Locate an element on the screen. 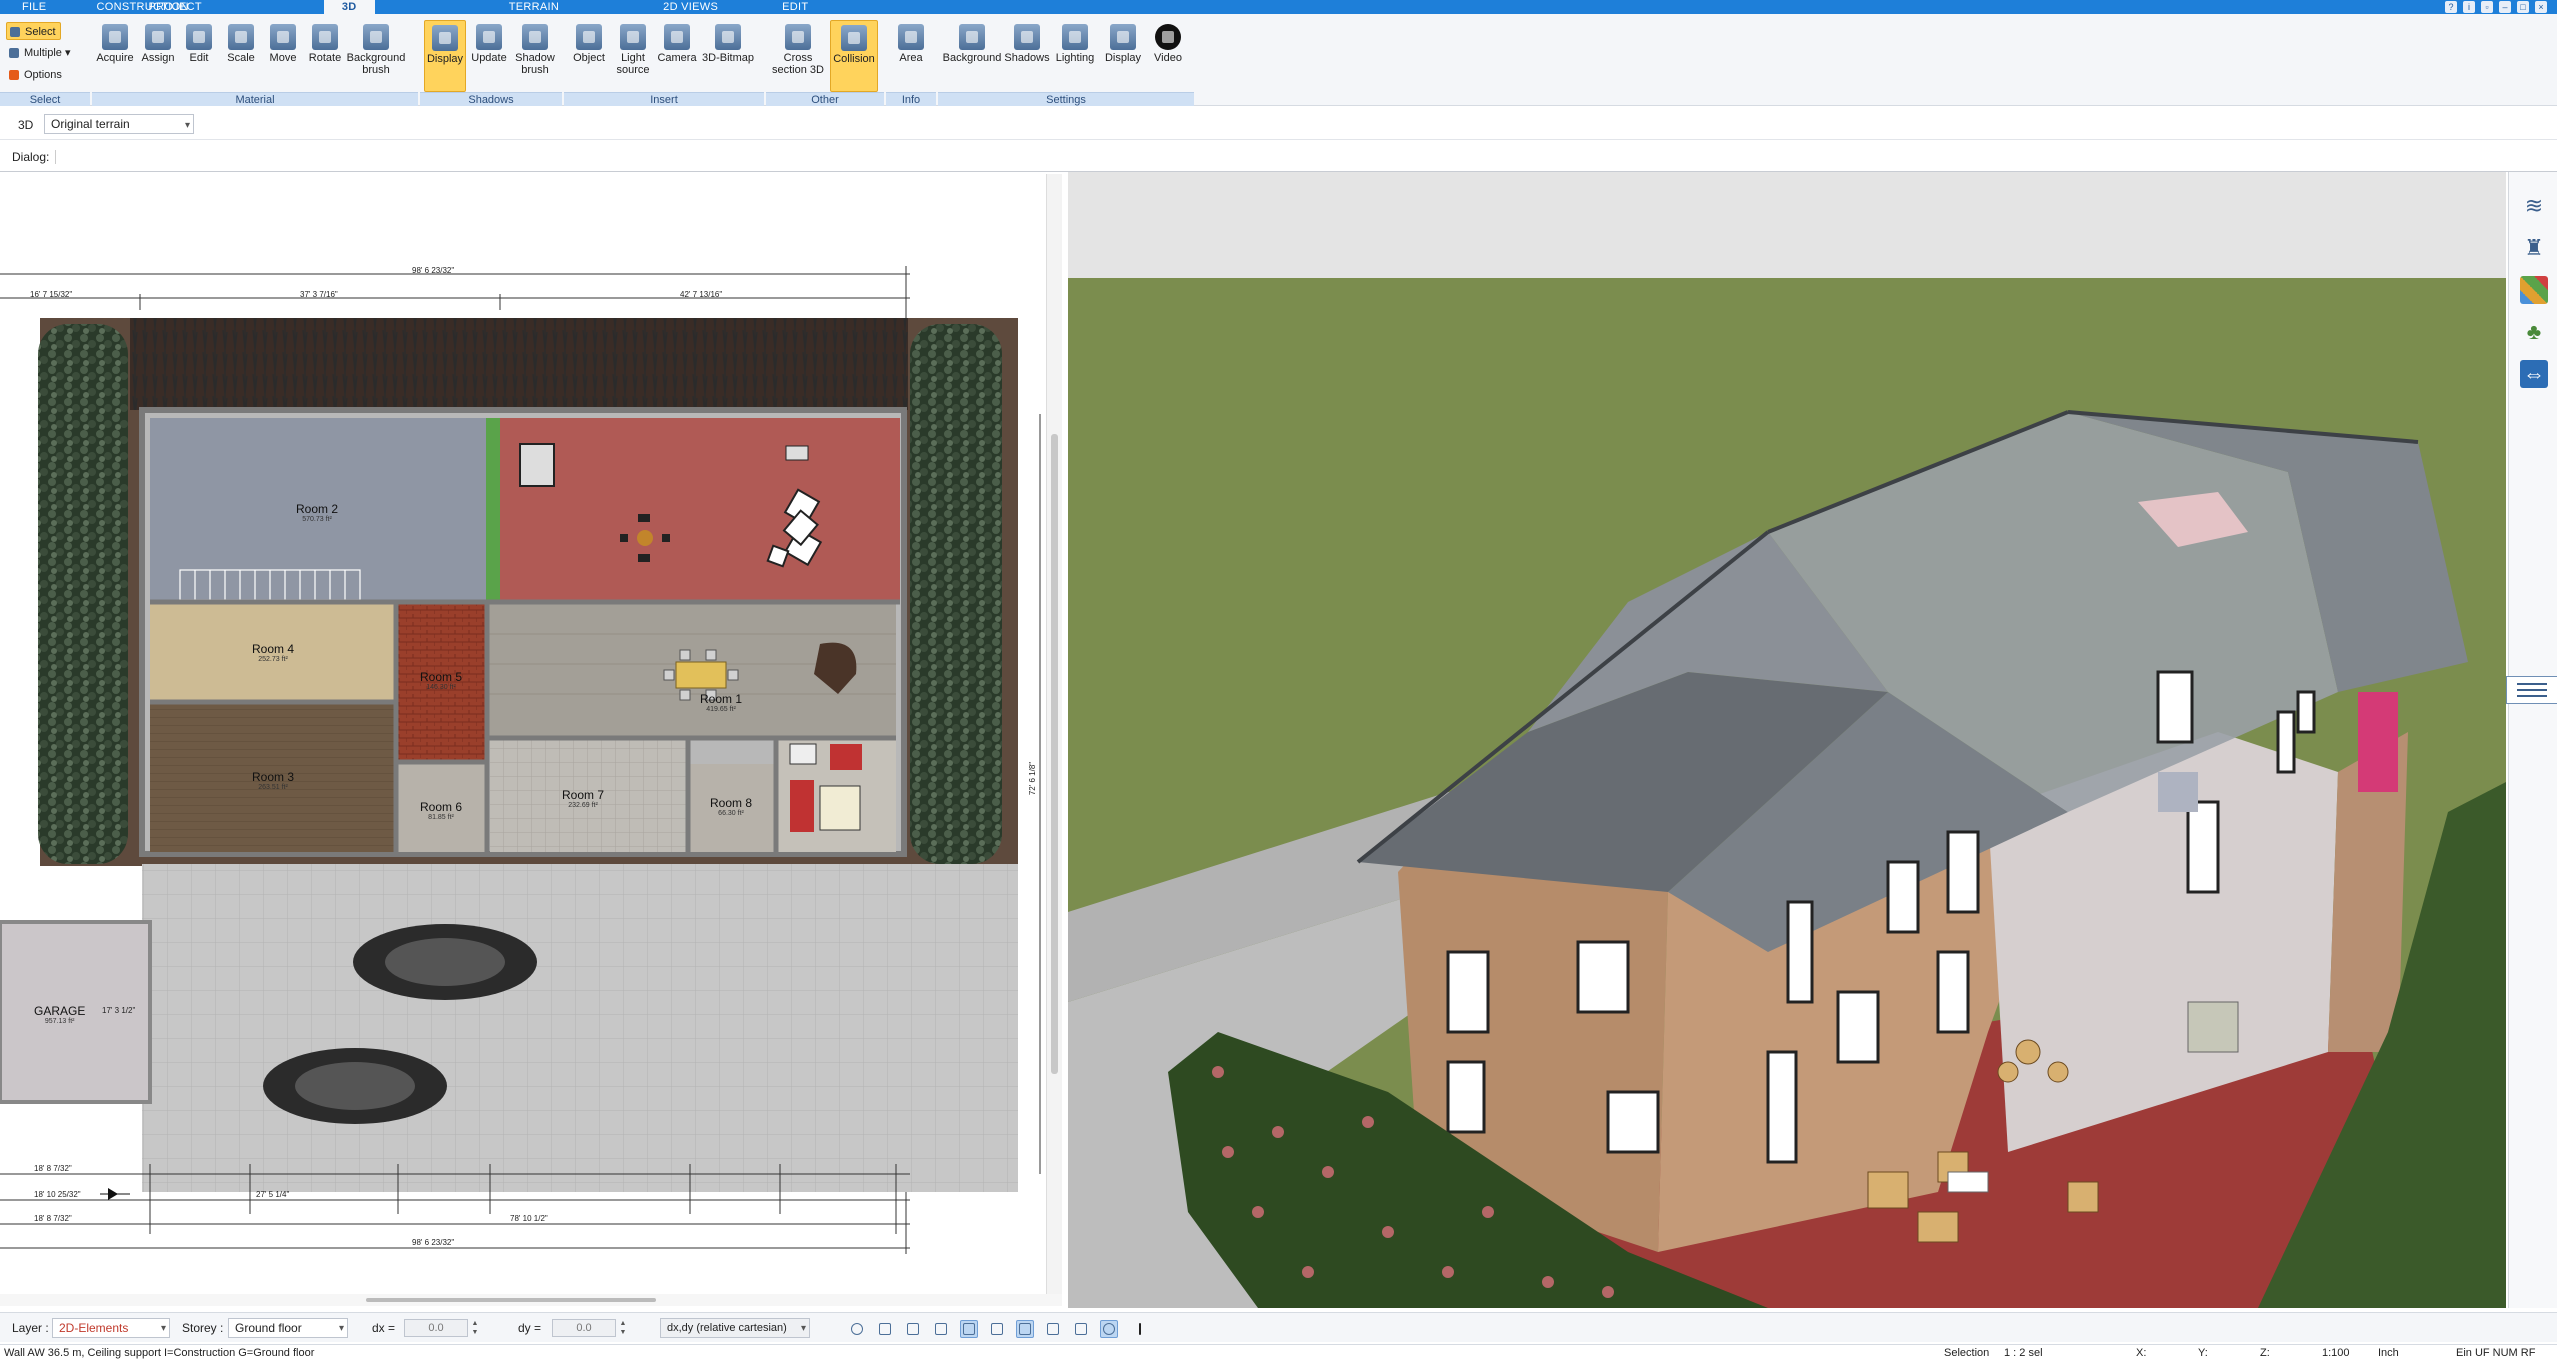 This screenshot has height=1360, width=2557. chevron-down-icon: ▾ is located at coordinates (803, 1328).